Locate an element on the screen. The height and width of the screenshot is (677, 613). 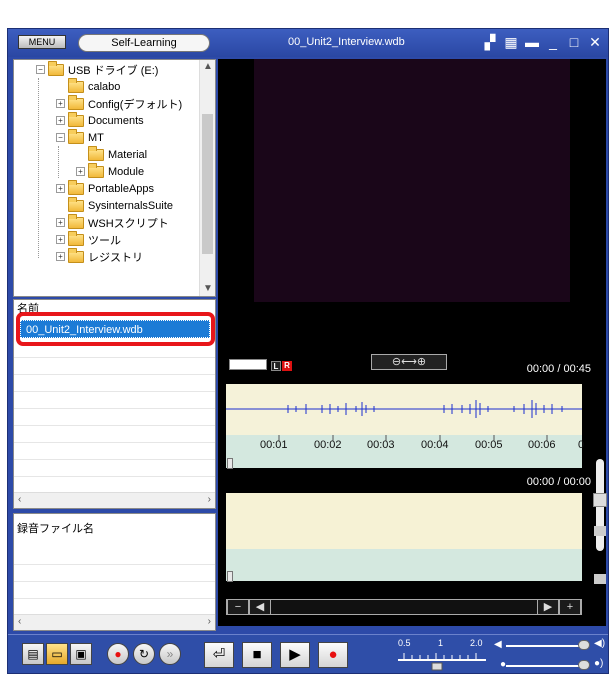
tree-item-label: USB ドライブ (E:) is located at coordinates (113, 70).